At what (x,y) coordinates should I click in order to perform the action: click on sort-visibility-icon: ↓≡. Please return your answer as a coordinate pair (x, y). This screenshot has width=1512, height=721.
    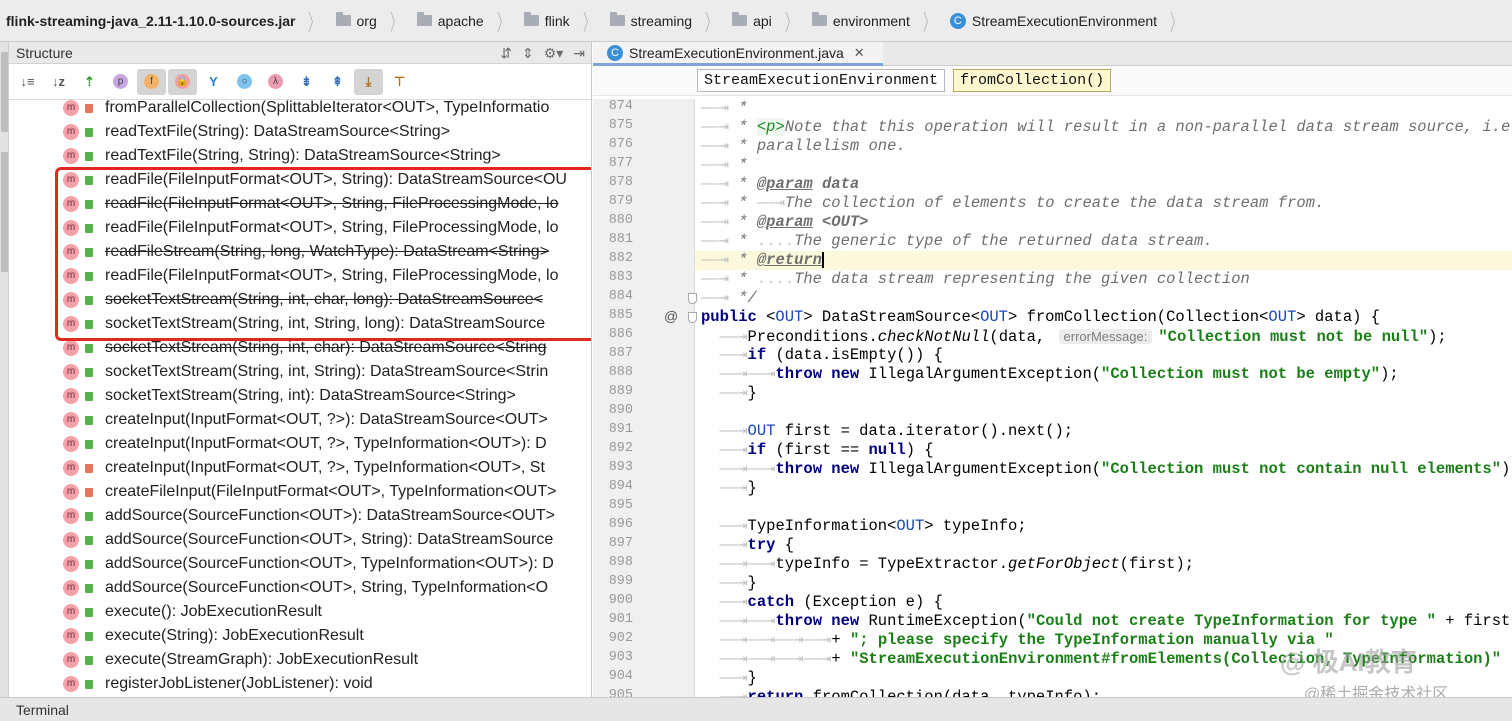
    Looking at the image, I should click on (27, 82).